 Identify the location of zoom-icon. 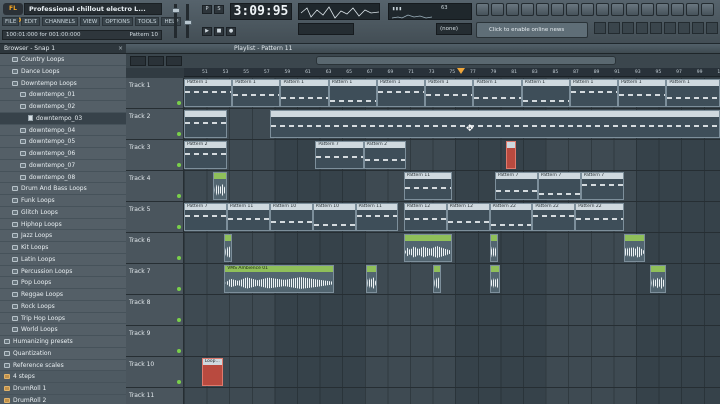
(174, 61).